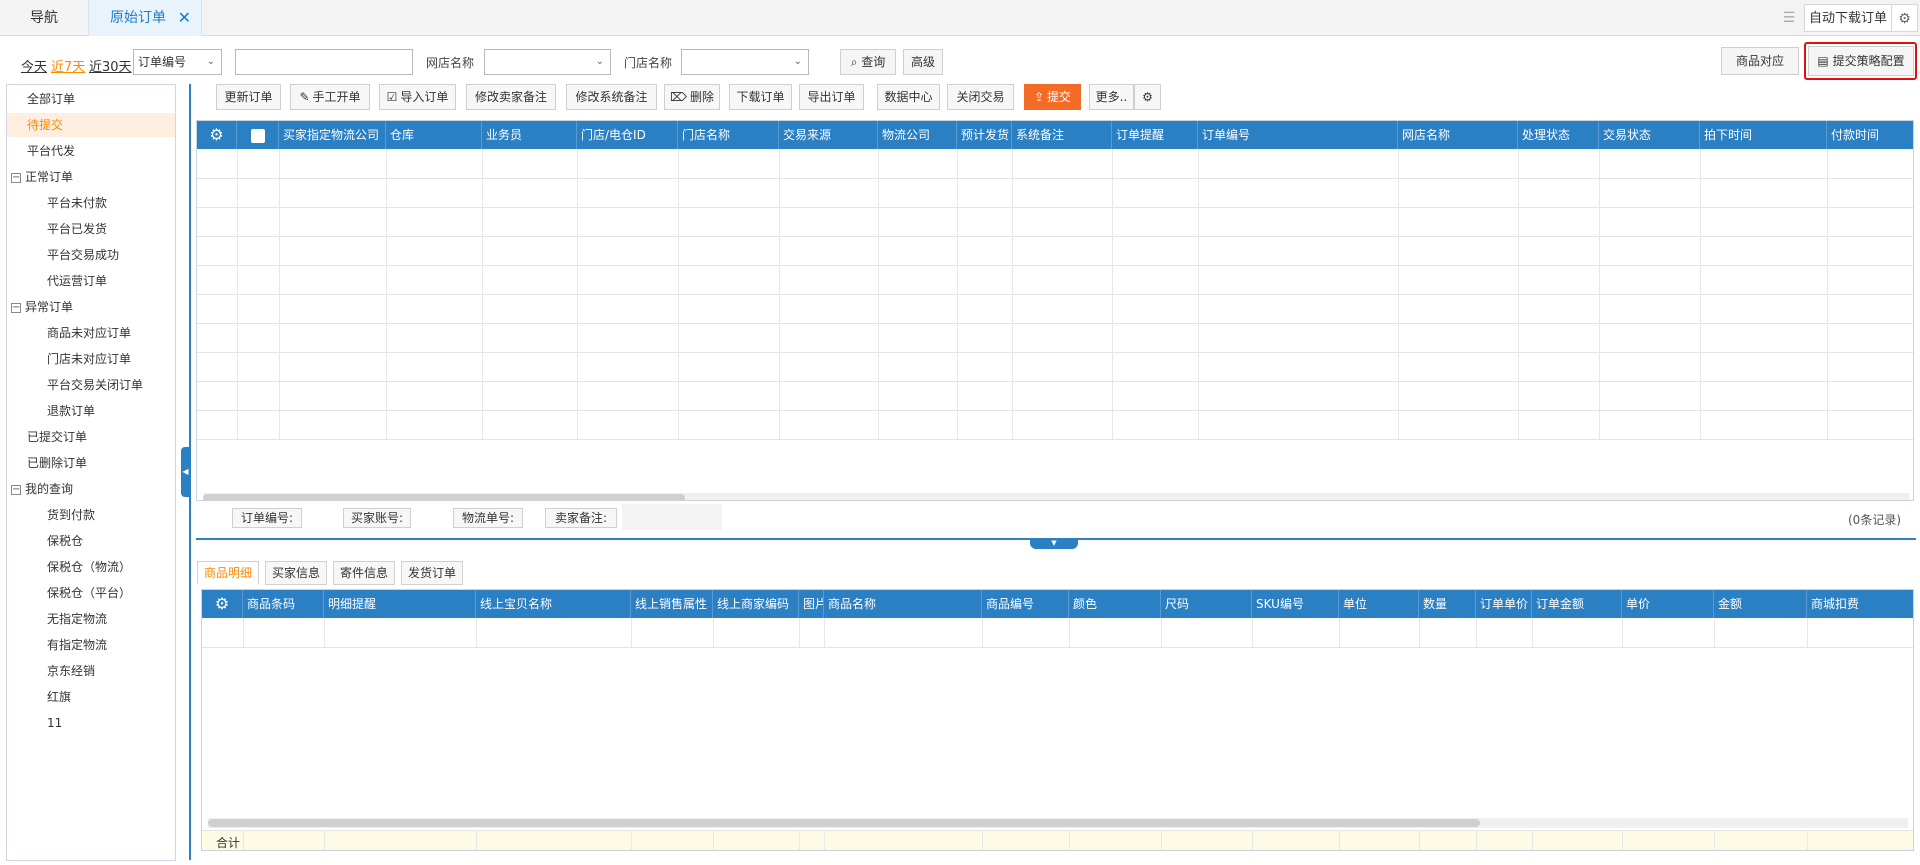 Image resolution: width=1920 pixels, height=865 pixels. What do you see at coordinates (547, 62) in the screenshot?
I see `store-name-select: ⌄` at bounding box center [547, 62].